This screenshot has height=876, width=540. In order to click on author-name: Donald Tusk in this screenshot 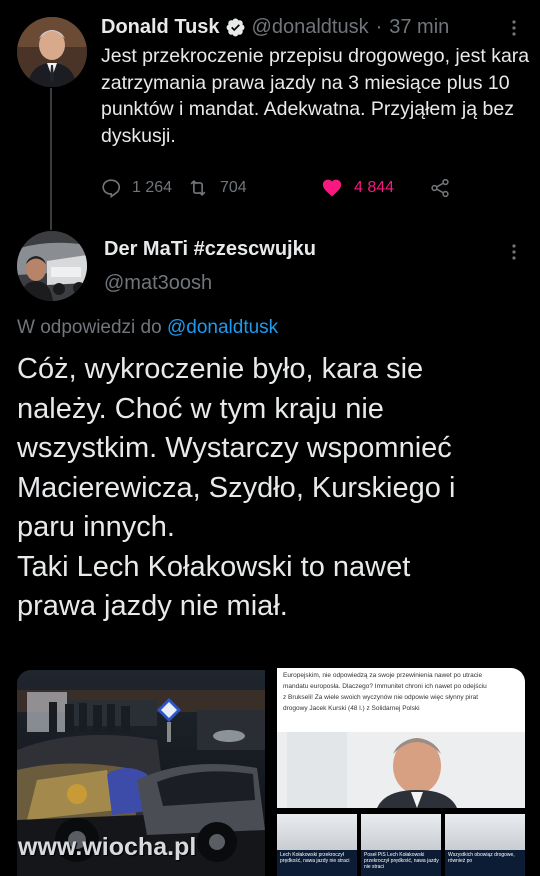, I will do `click(160, 27)`.